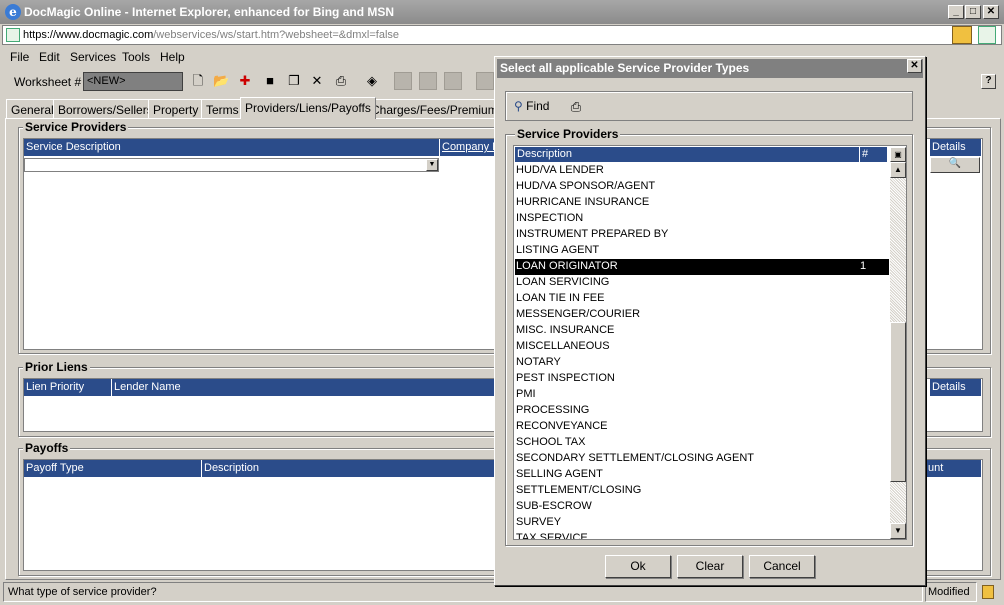 The height and width of the screenshot is (605, 1004). I want to click on payoffs-title: Payoffs, so click(47, 448).